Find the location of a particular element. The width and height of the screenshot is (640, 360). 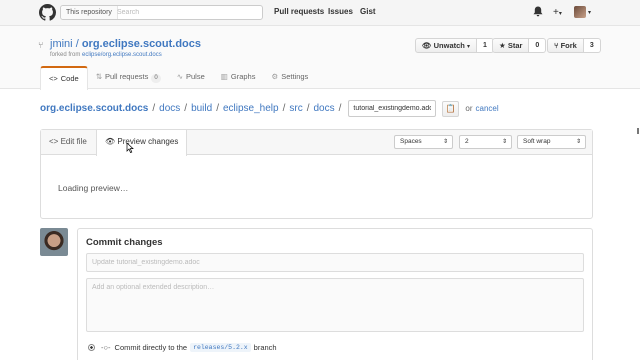

tab-graphs-label: Graphs is located at coordinates (243, 76).